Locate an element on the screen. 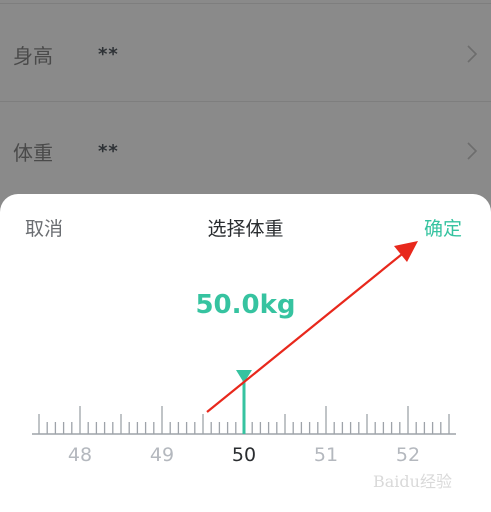 This screenshot has height=512, width=491. ruler-indicator is located at coordinates (244, 402).